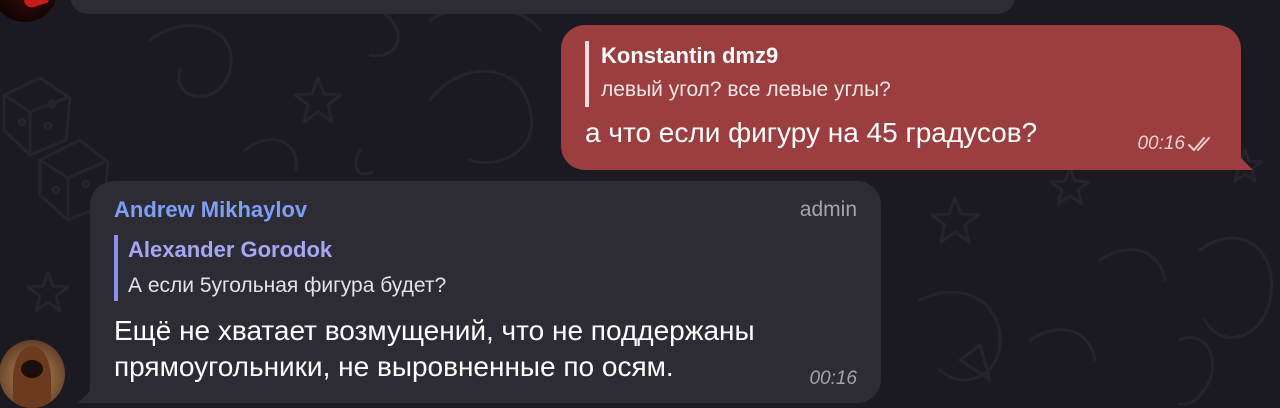 The width and height of the screenshot is (1280, 408). What do you see at coordinates (287, 285) in the screenshot?
I see `reply-quote-text: А если 5угольная фигура будет?` at bounding box center [287, 285].